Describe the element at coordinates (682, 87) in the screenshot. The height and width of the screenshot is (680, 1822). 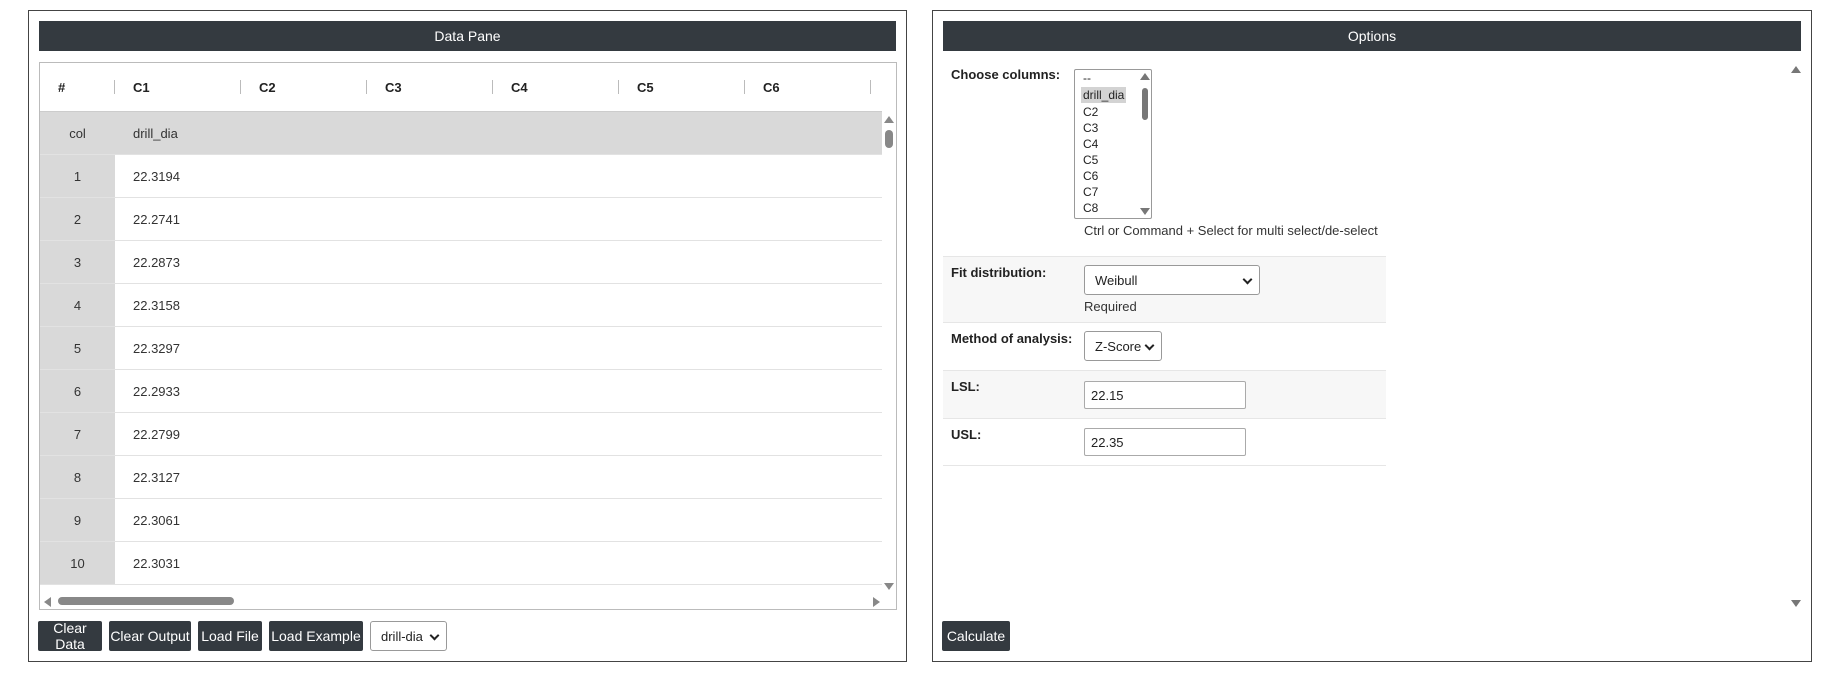
I see `grid-header-c5: C5` at that location.